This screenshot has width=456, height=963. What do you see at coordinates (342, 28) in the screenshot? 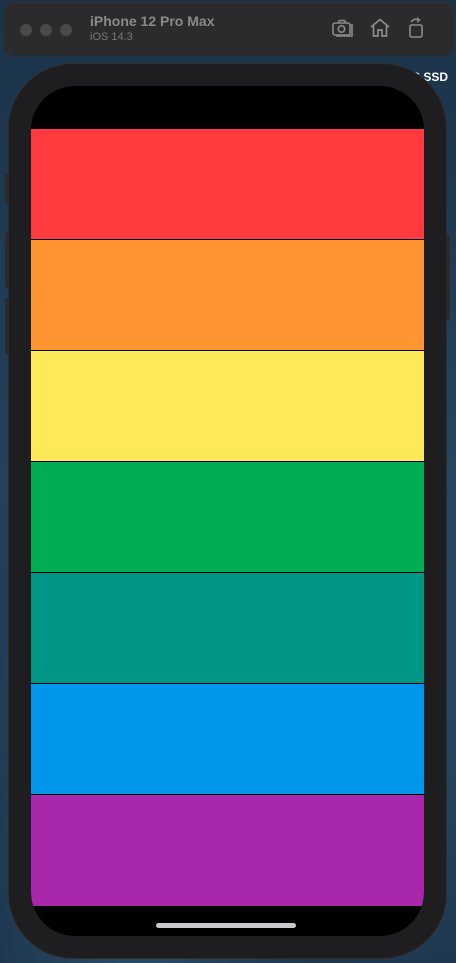
I see `screenshot-icon` at bounding box center [342, 28].